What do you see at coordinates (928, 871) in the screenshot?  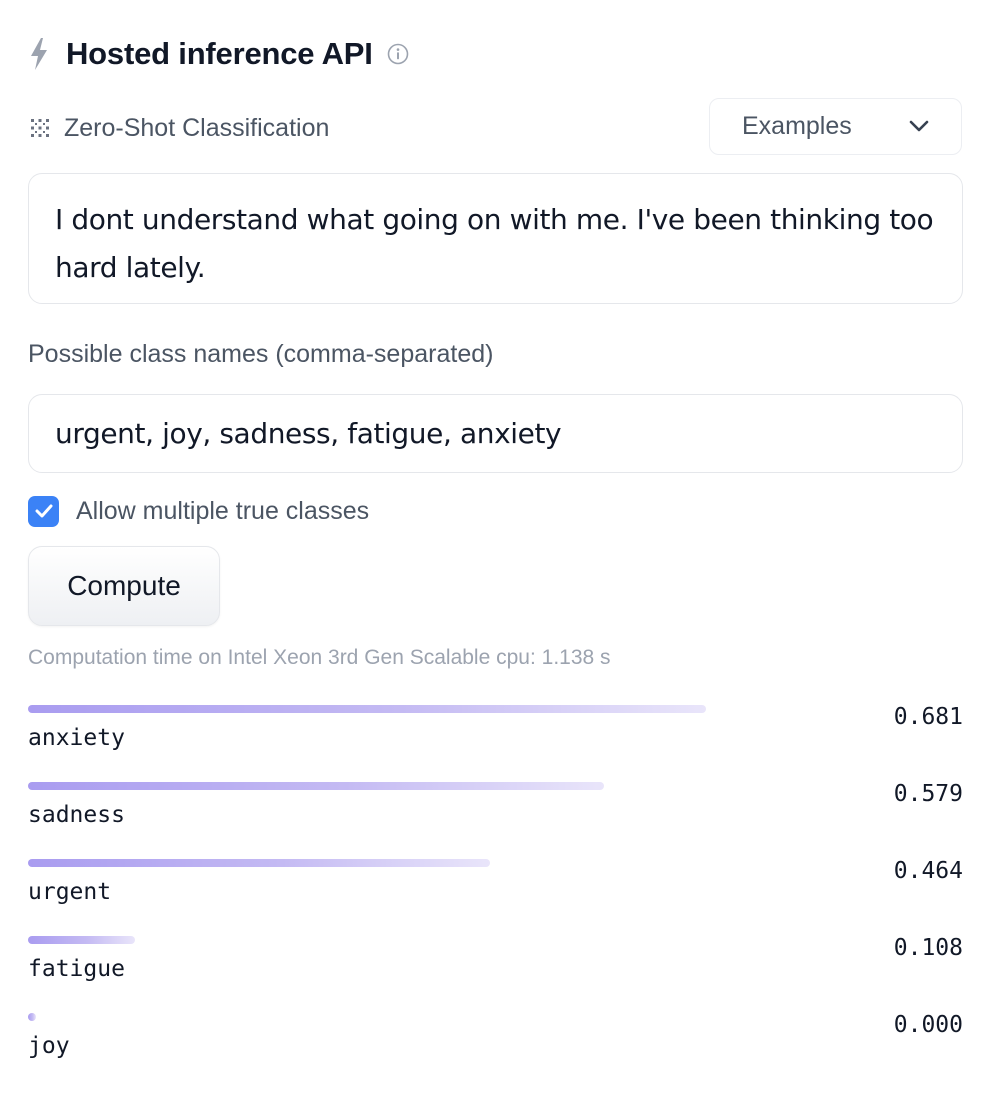 I see `result-score: 0.464` at bounding box center [928, 871].